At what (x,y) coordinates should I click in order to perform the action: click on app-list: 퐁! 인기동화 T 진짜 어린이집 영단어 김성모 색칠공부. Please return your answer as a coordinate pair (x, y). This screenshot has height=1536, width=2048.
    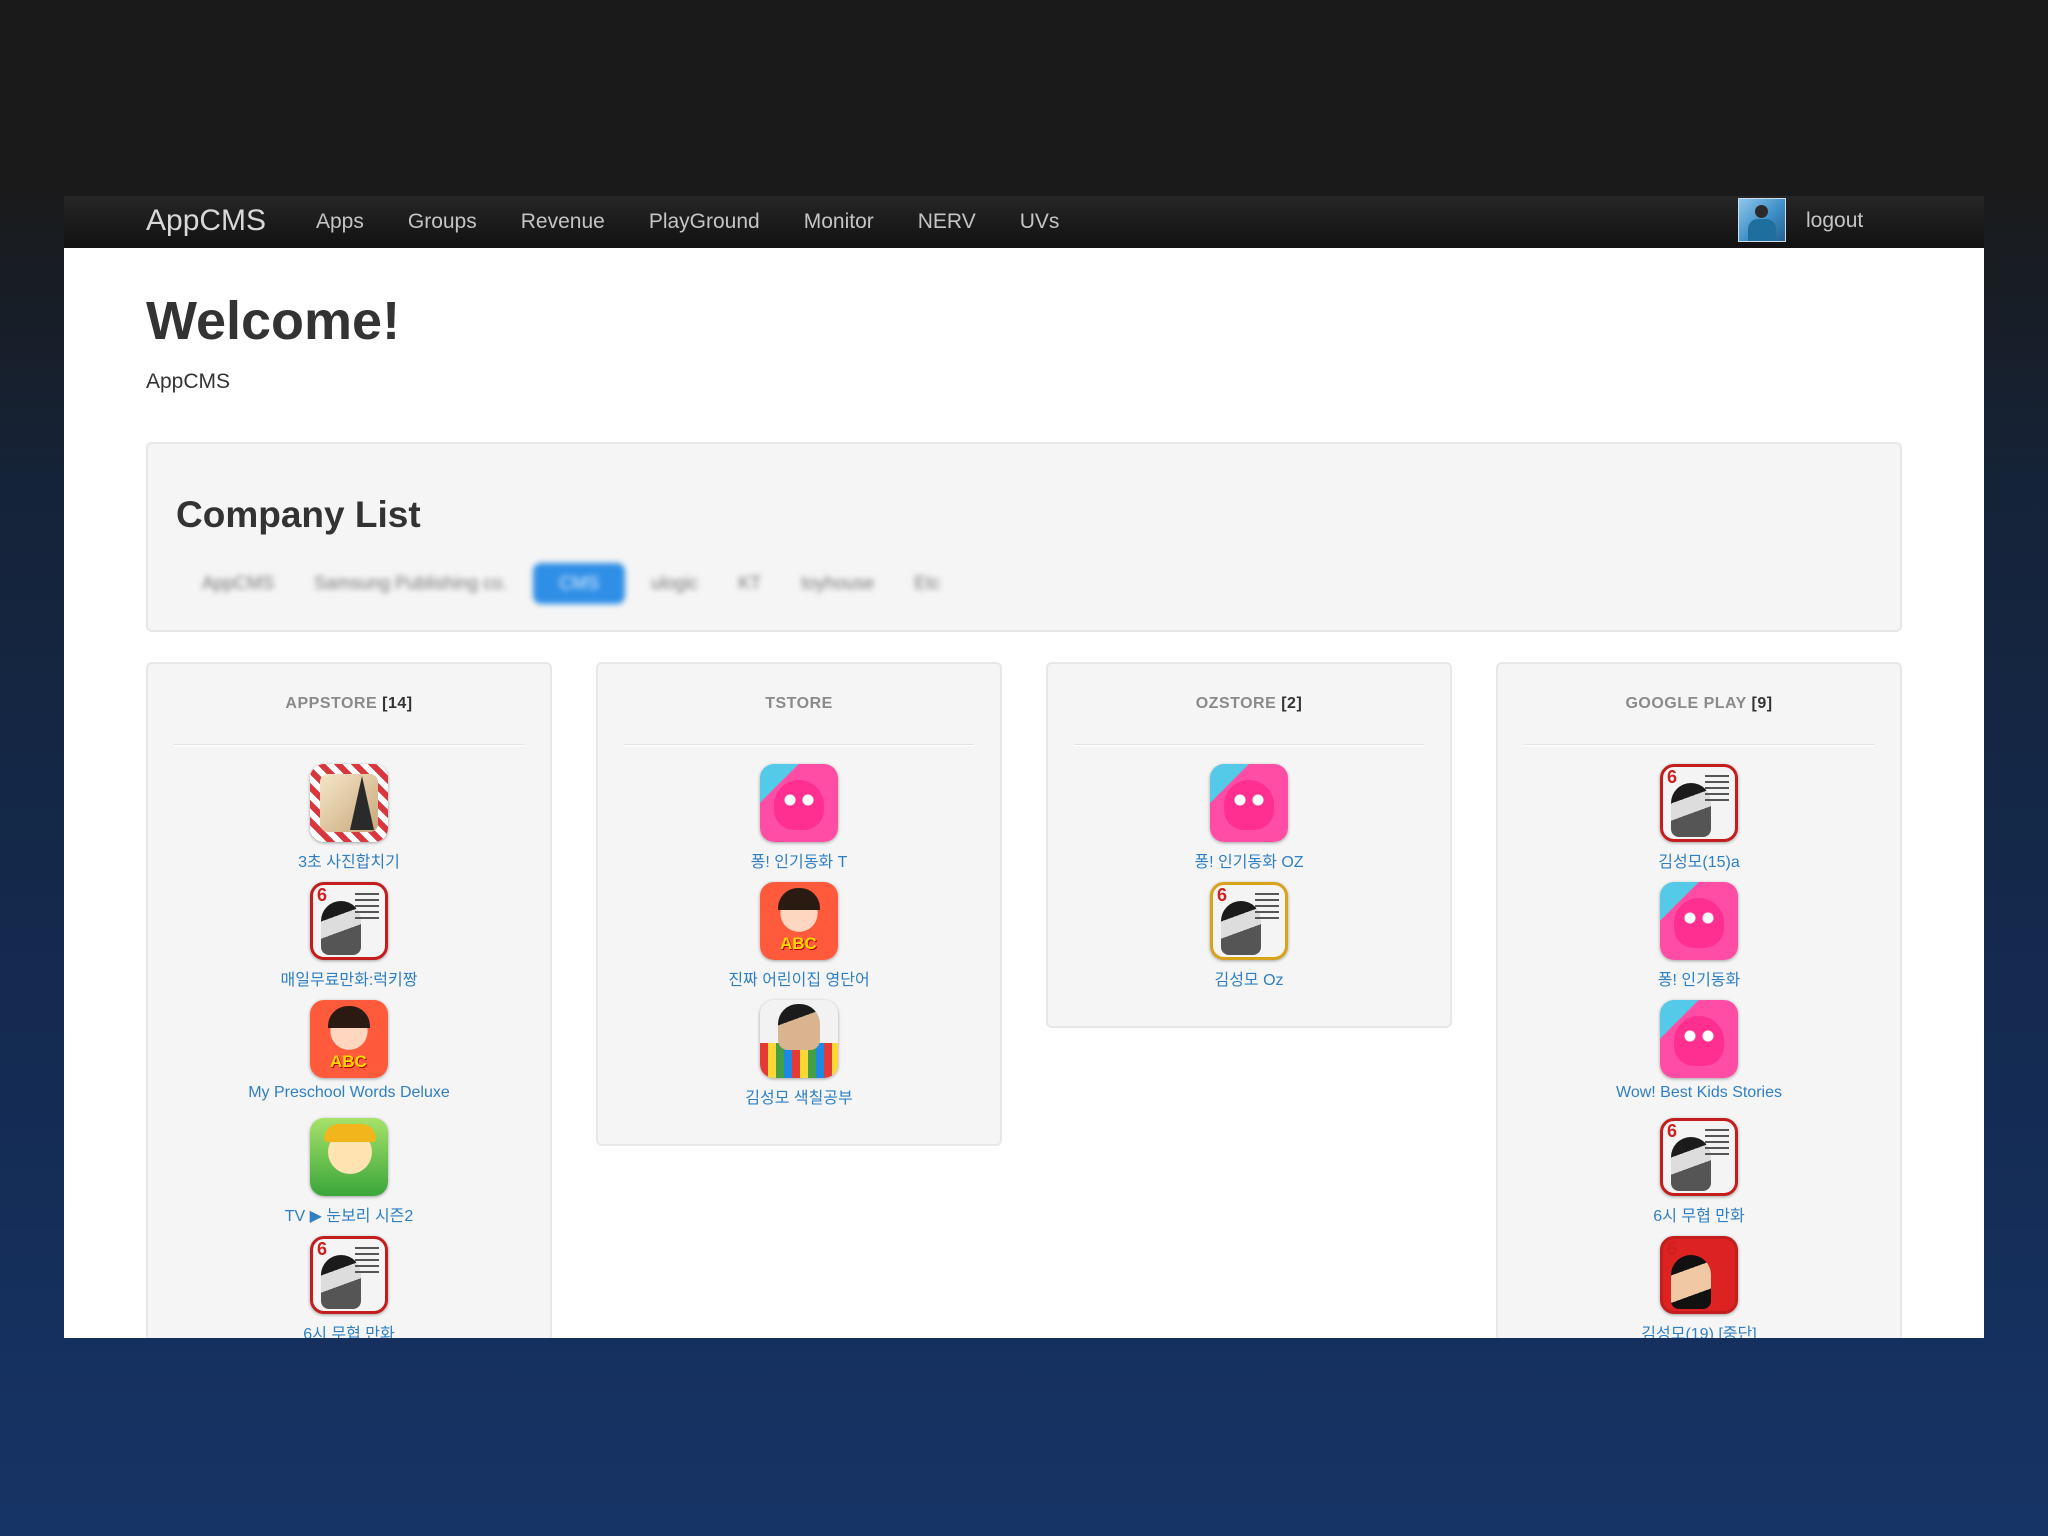
    Looking at the image, I should click on (799, 941).